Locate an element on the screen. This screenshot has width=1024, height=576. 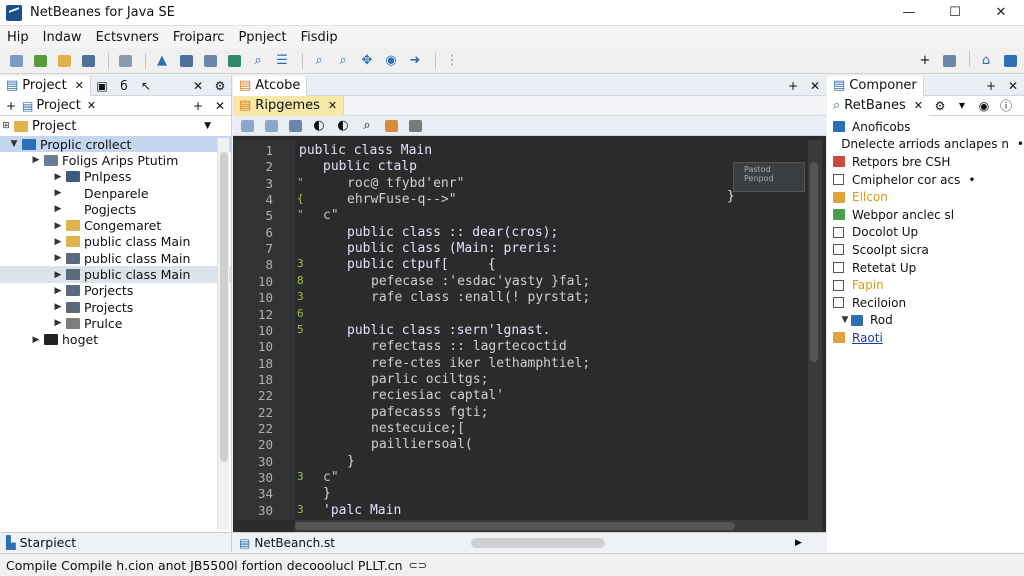
tab-retbanes: ⌕ RetBanes ✕ is located at coordinates (878, 105).